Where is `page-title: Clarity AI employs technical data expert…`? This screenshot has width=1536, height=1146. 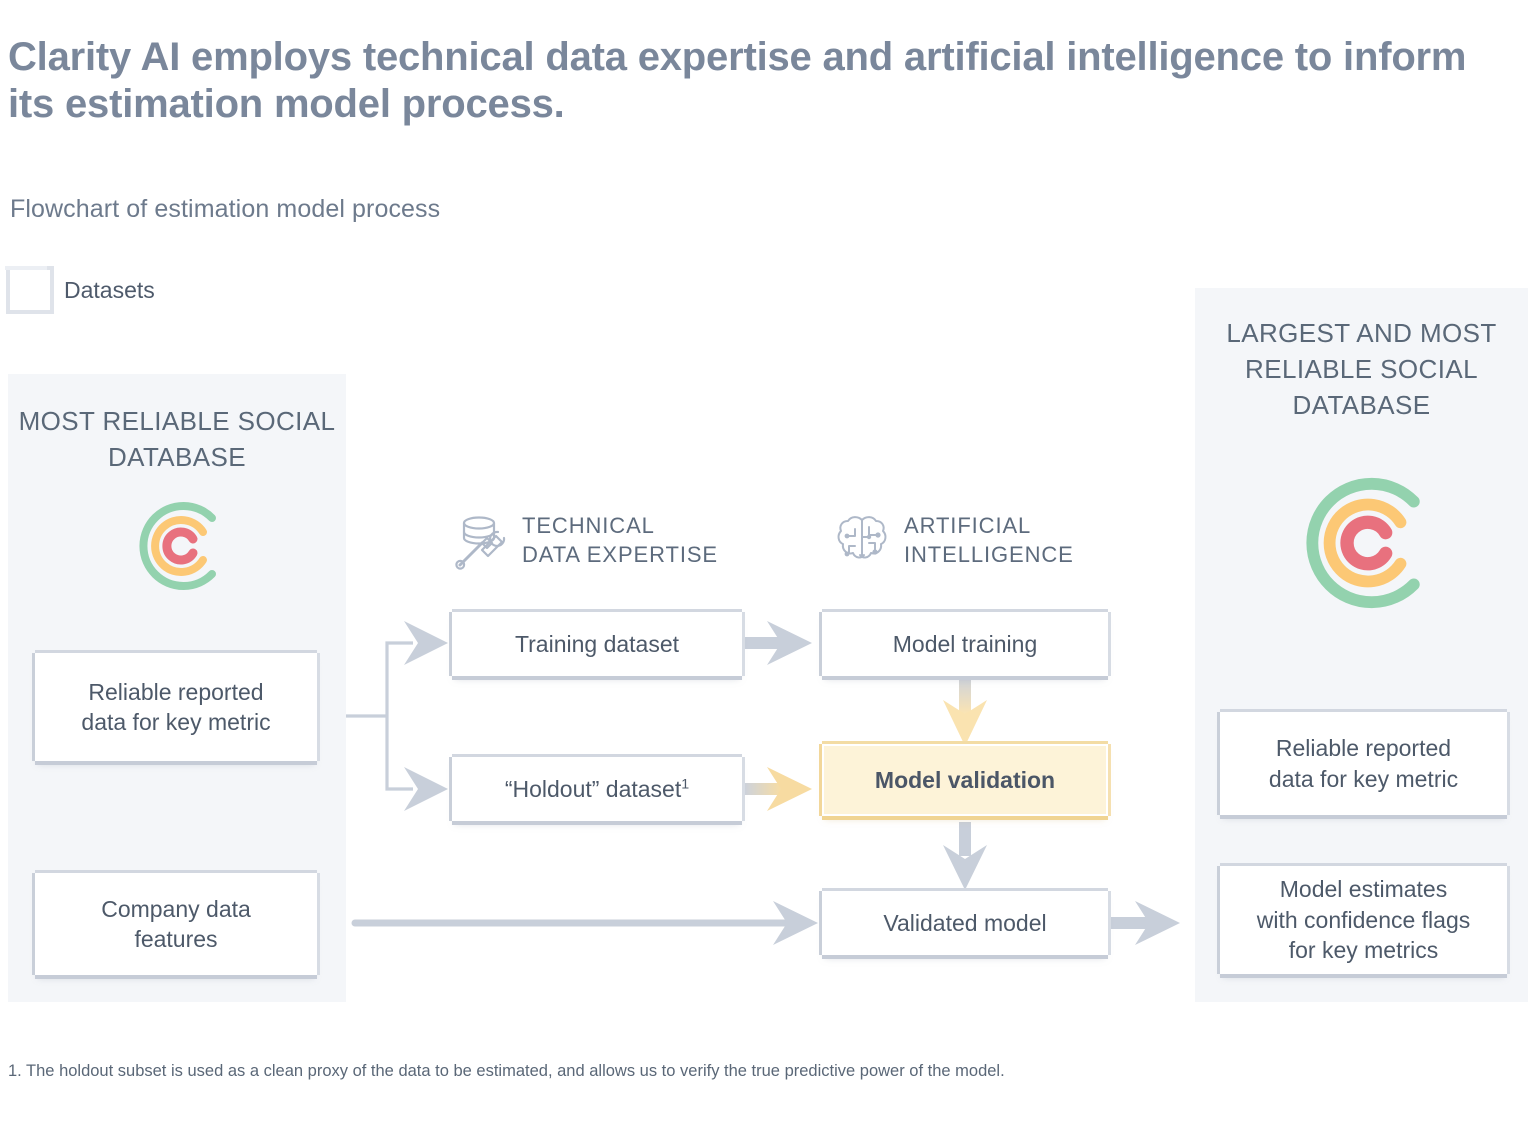 page-title: Clarity AI employs technical data expert… is located at coordinates (737, 81).